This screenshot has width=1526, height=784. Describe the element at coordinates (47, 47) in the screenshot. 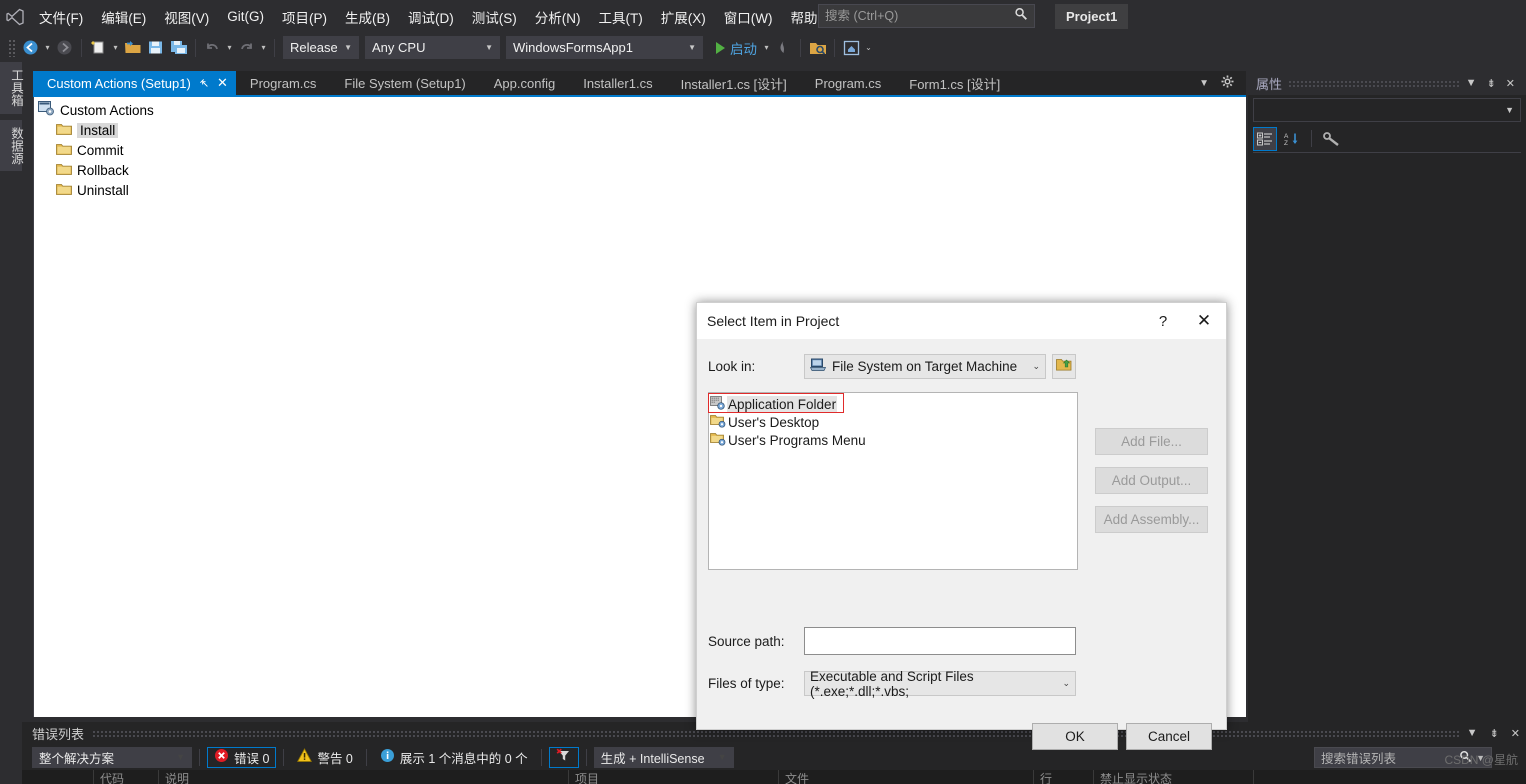

I see `navigate-back-dropdown: ▾` at that location.